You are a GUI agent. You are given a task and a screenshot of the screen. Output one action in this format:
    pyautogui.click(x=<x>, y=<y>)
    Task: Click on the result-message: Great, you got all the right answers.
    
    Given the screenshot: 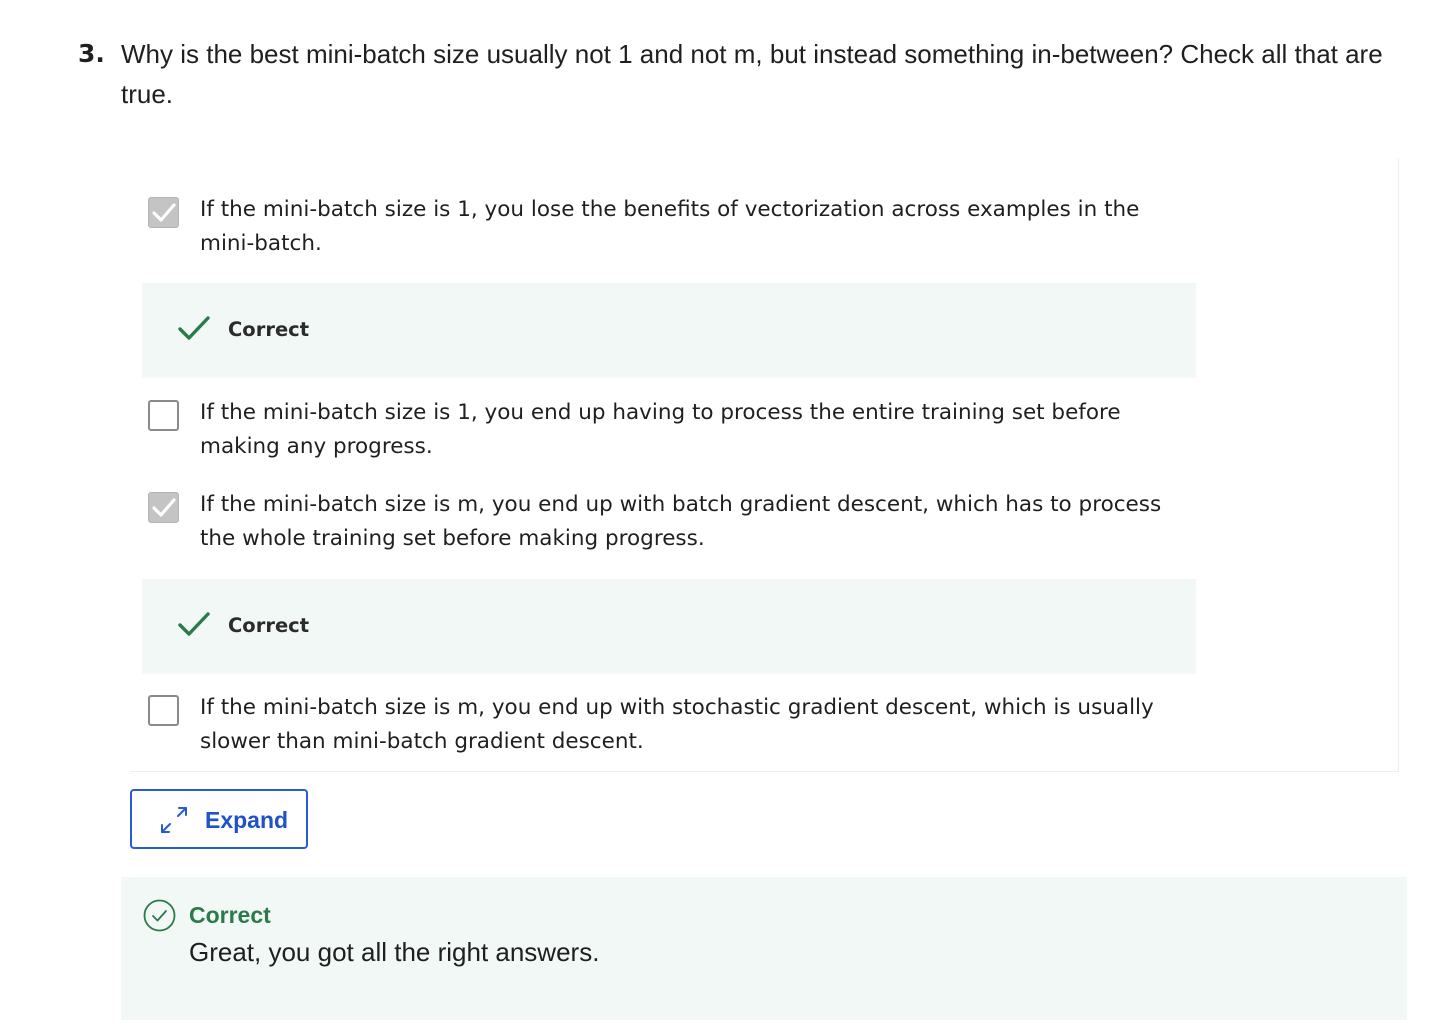 What is the action you would take?
    pyautogui.click(x=394, y=952)
    